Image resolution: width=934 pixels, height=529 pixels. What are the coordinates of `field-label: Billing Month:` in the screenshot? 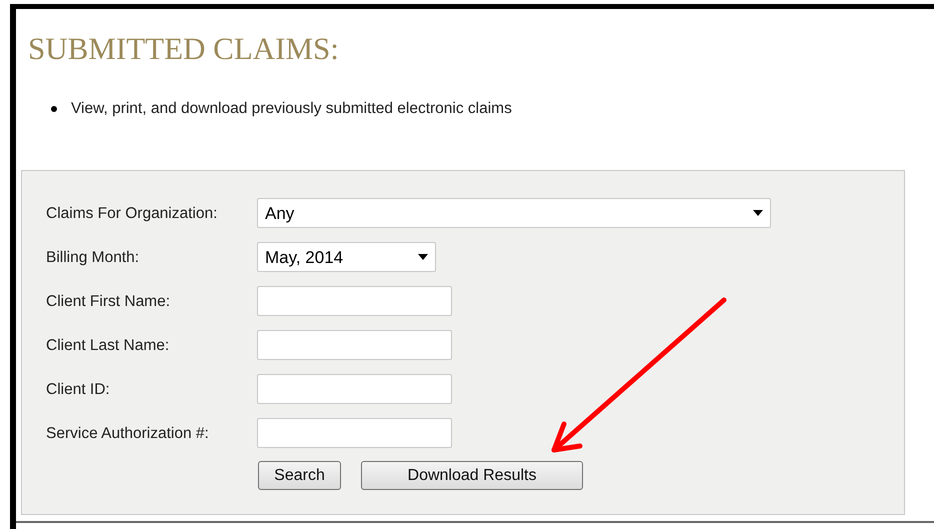 It's located at (93, 258).